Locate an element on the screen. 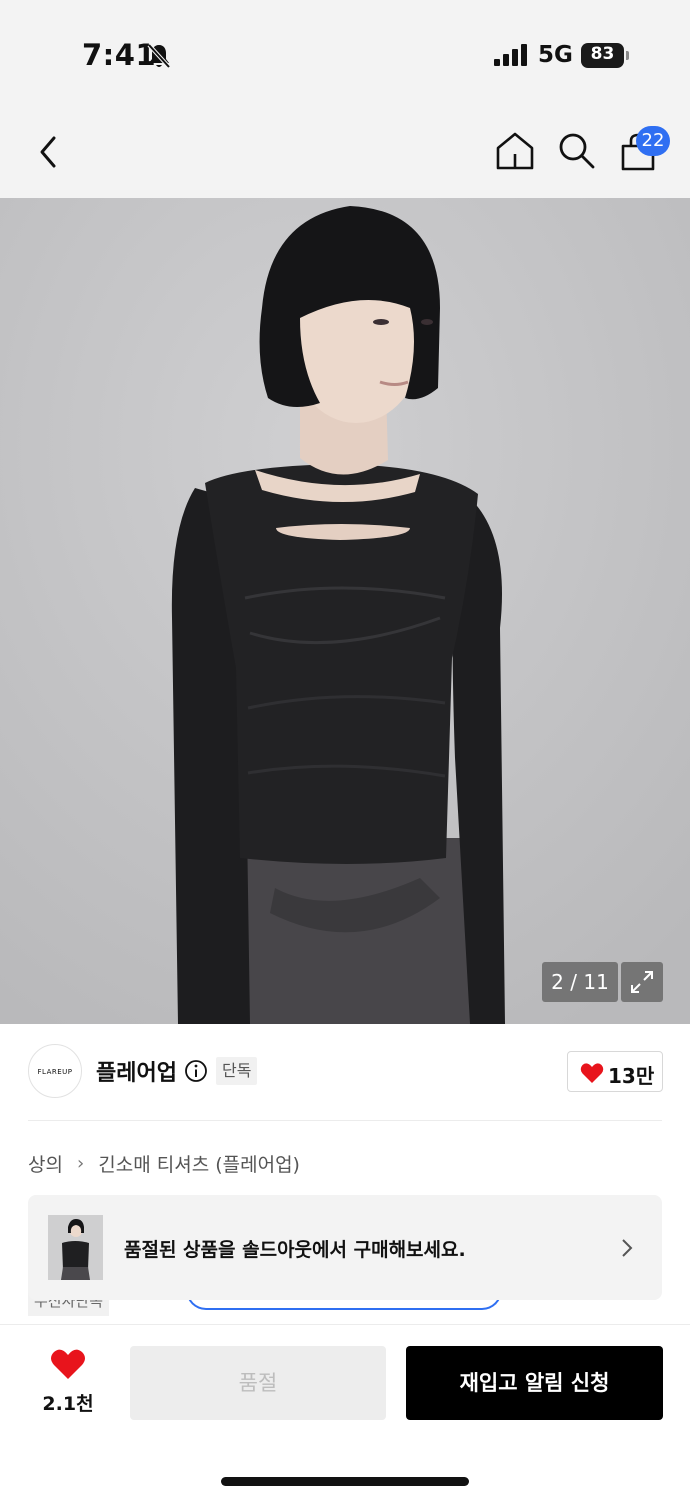  banner-text: 품절된 상품을 솔드아웃에서 구매해보세요. is located at coordinates (295, 1250).